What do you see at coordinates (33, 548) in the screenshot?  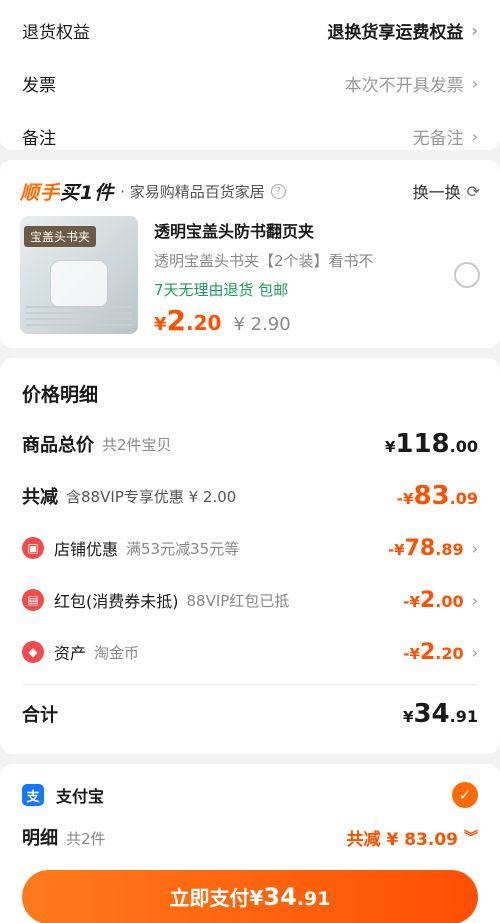 I see `shop-icon: ▣` at bounding box center [33, 548].